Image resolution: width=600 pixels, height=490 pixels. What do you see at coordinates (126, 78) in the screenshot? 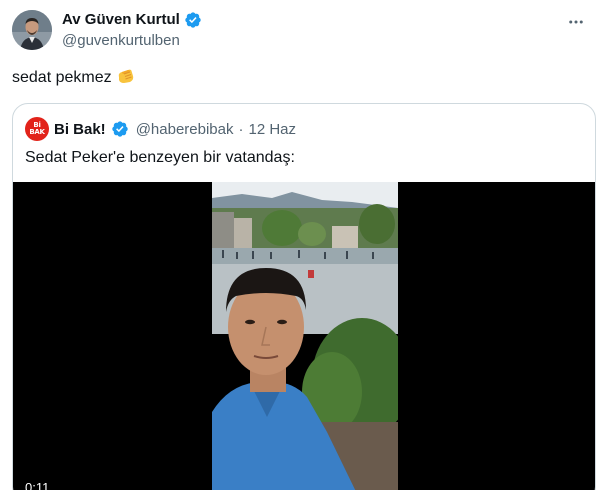
I see `pinched-fingers-hand-emoji` at bounding box center [126, 78].